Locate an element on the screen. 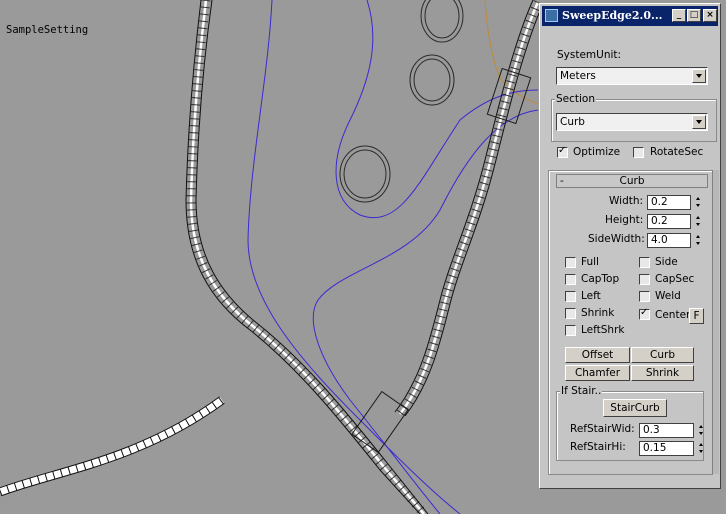 Image resolution: width=726 pixels, height=514 pixels. shrink-button: Shrink is located at coordinates (662, 373).